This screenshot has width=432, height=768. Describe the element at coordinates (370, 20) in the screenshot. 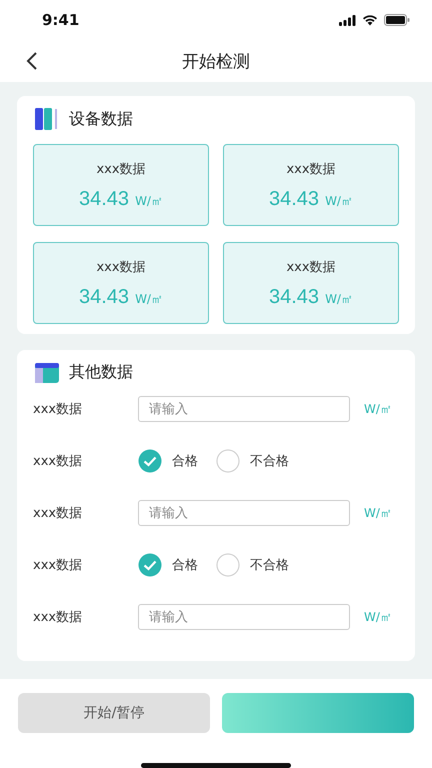

I see `wifi-icon` at that location.